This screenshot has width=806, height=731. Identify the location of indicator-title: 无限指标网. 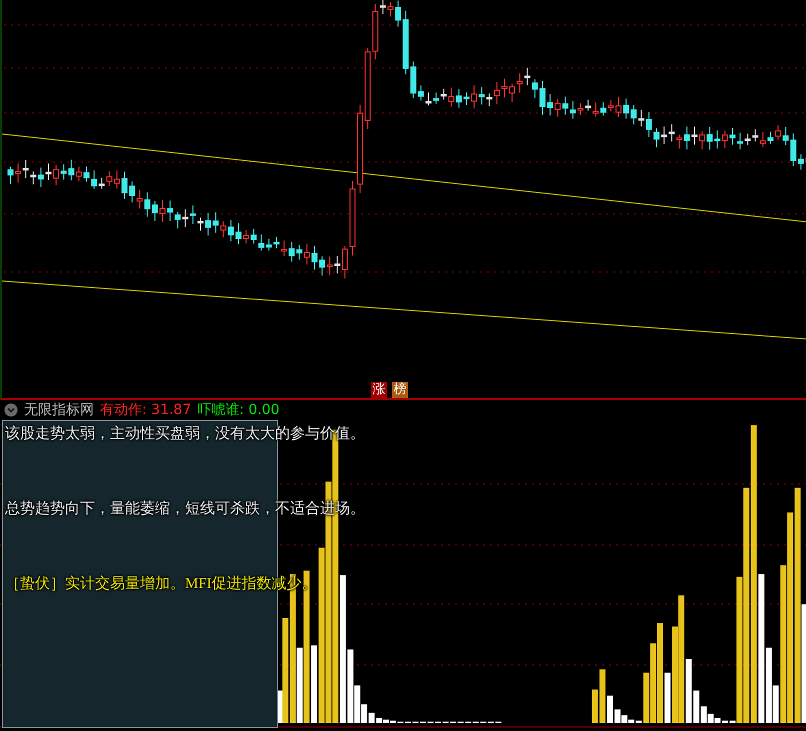
(59, 410).